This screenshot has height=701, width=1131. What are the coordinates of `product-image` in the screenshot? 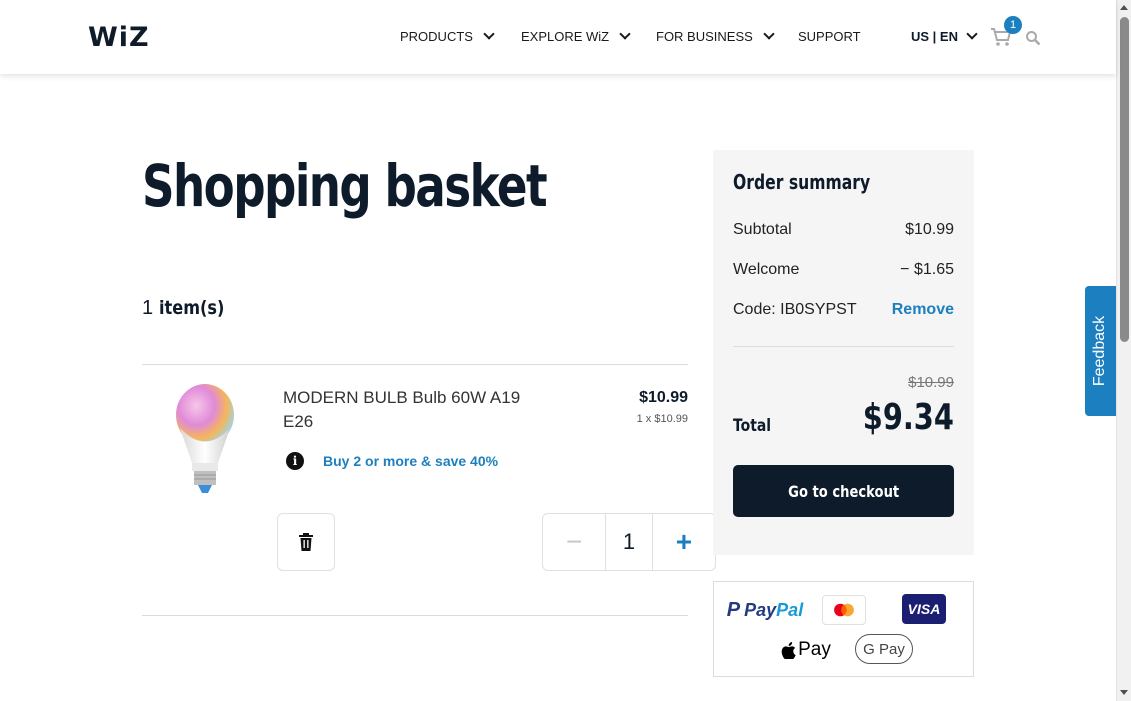 It's located at (205, 443).